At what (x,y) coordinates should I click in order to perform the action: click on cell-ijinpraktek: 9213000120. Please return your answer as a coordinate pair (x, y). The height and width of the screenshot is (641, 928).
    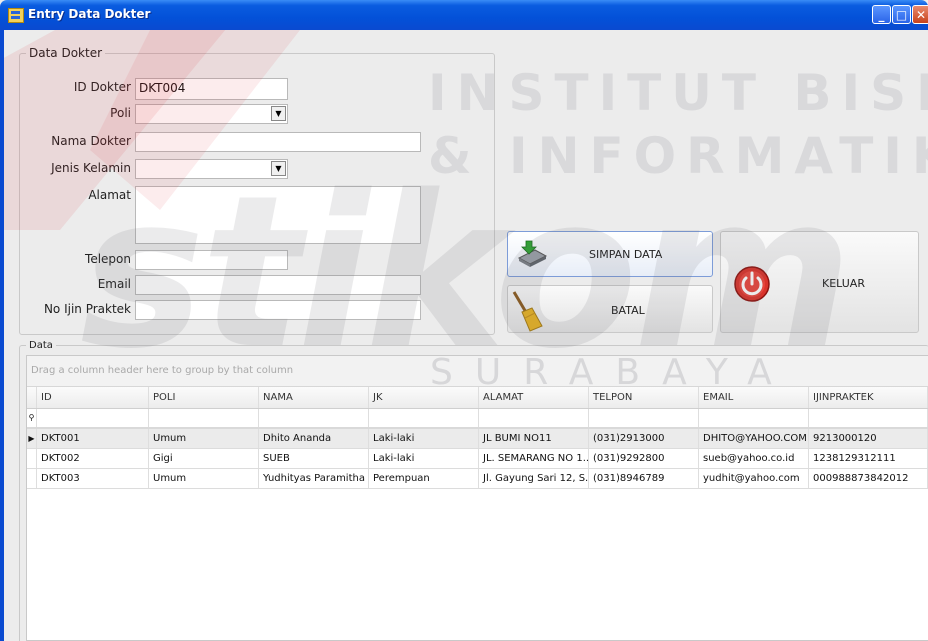
    Looking at the image, I should click on (868, 438).